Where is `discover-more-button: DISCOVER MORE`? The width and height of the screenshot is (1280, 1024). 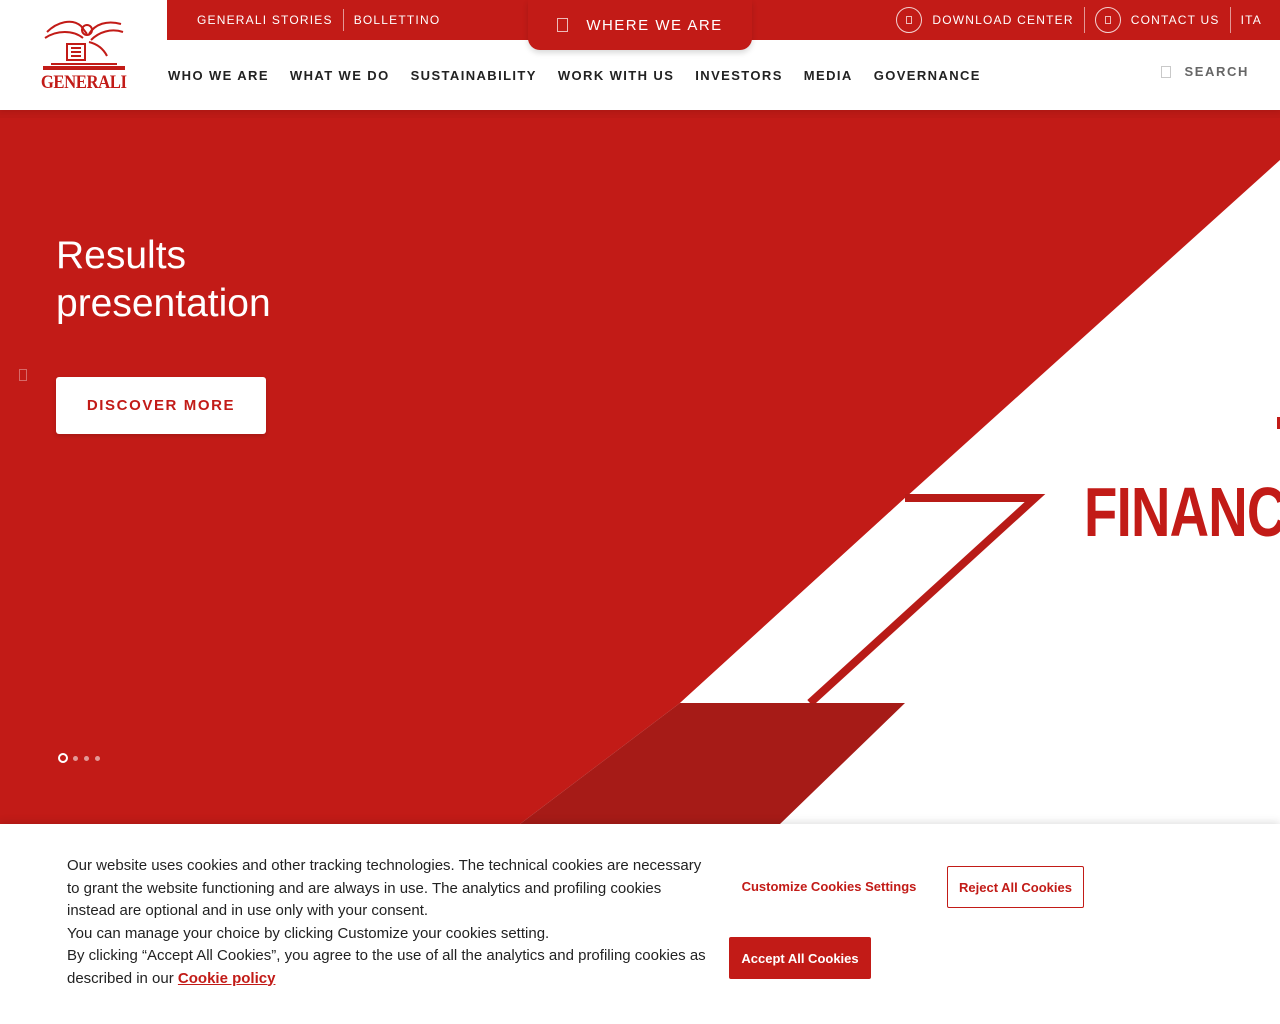 discover-more-button: DISCOVER MORE is located at coordinates (161, 405).